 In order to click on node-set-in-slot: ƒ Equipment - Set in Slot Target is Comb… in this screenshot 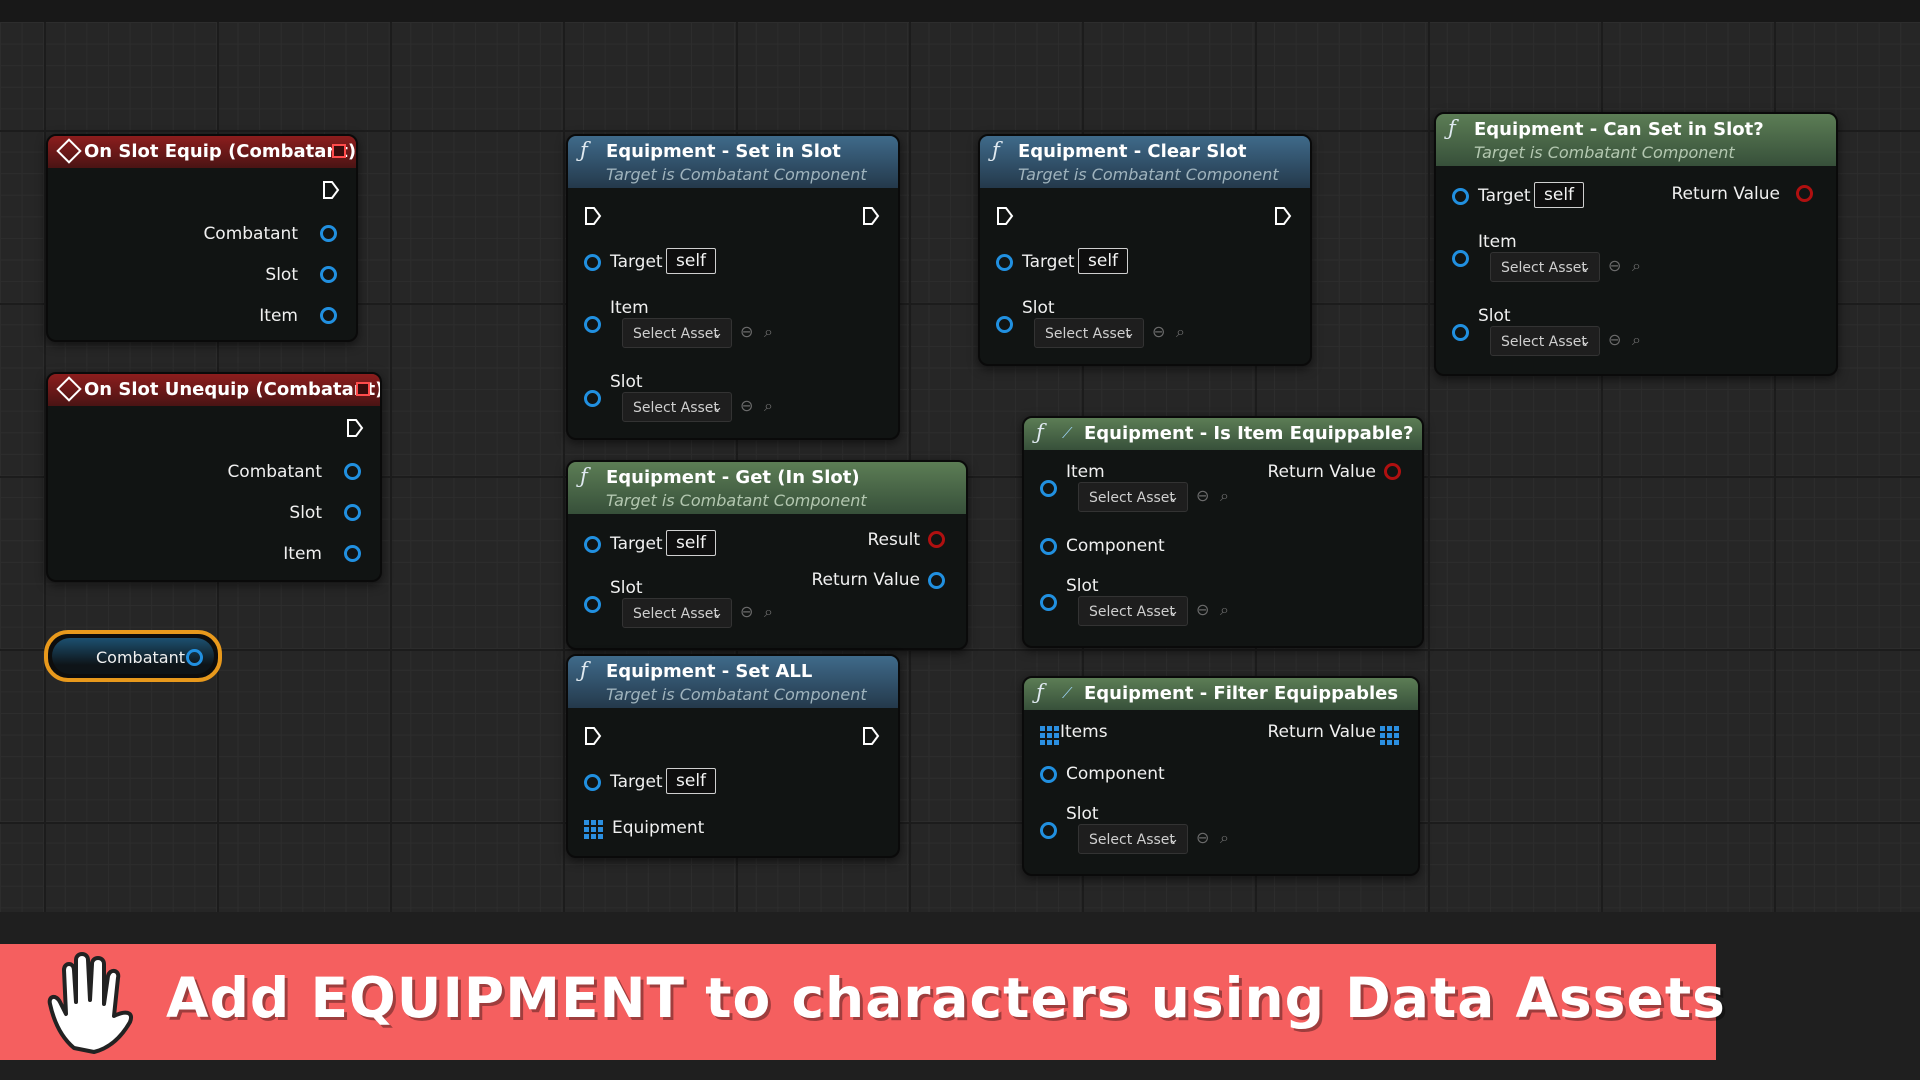, I will do `click(733, 287)`.